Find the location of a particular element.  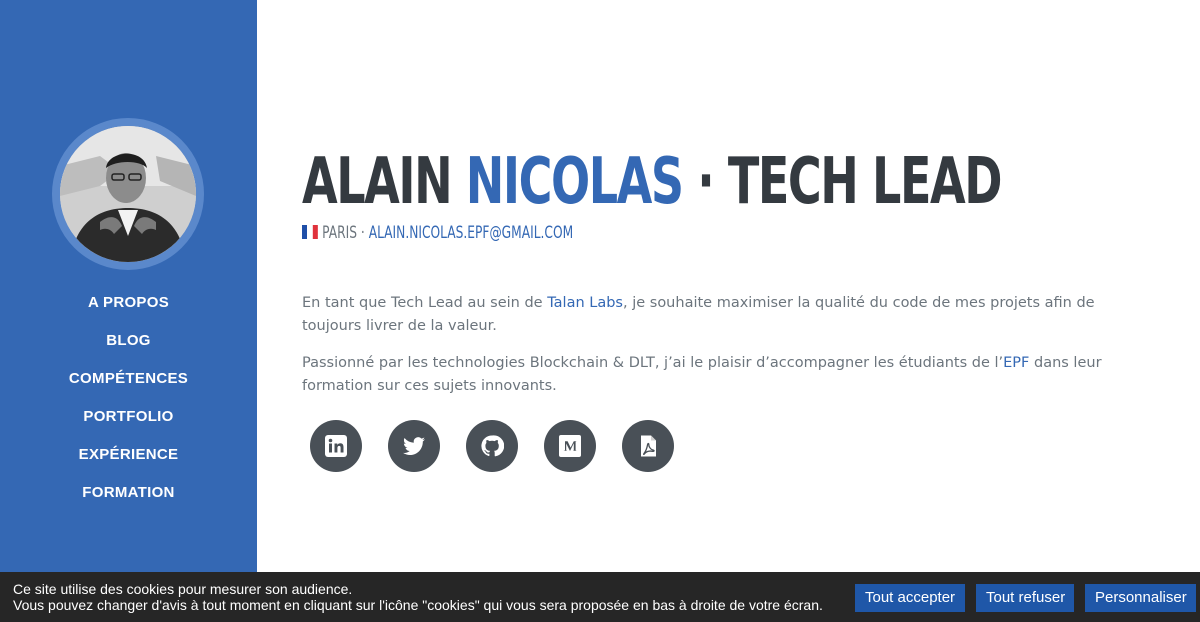

medium-button is located at coordinates (570, 446).